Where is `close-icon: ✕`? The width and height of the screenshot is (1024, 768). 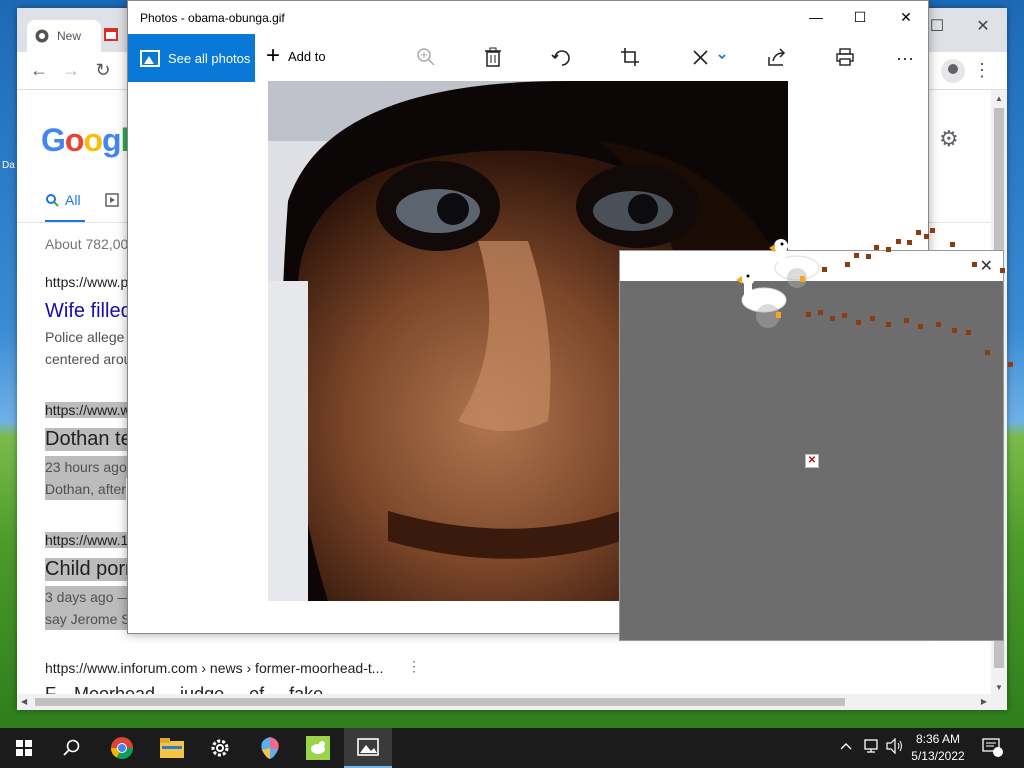
close-icon: ✕ is located at coordinates (906, 17).